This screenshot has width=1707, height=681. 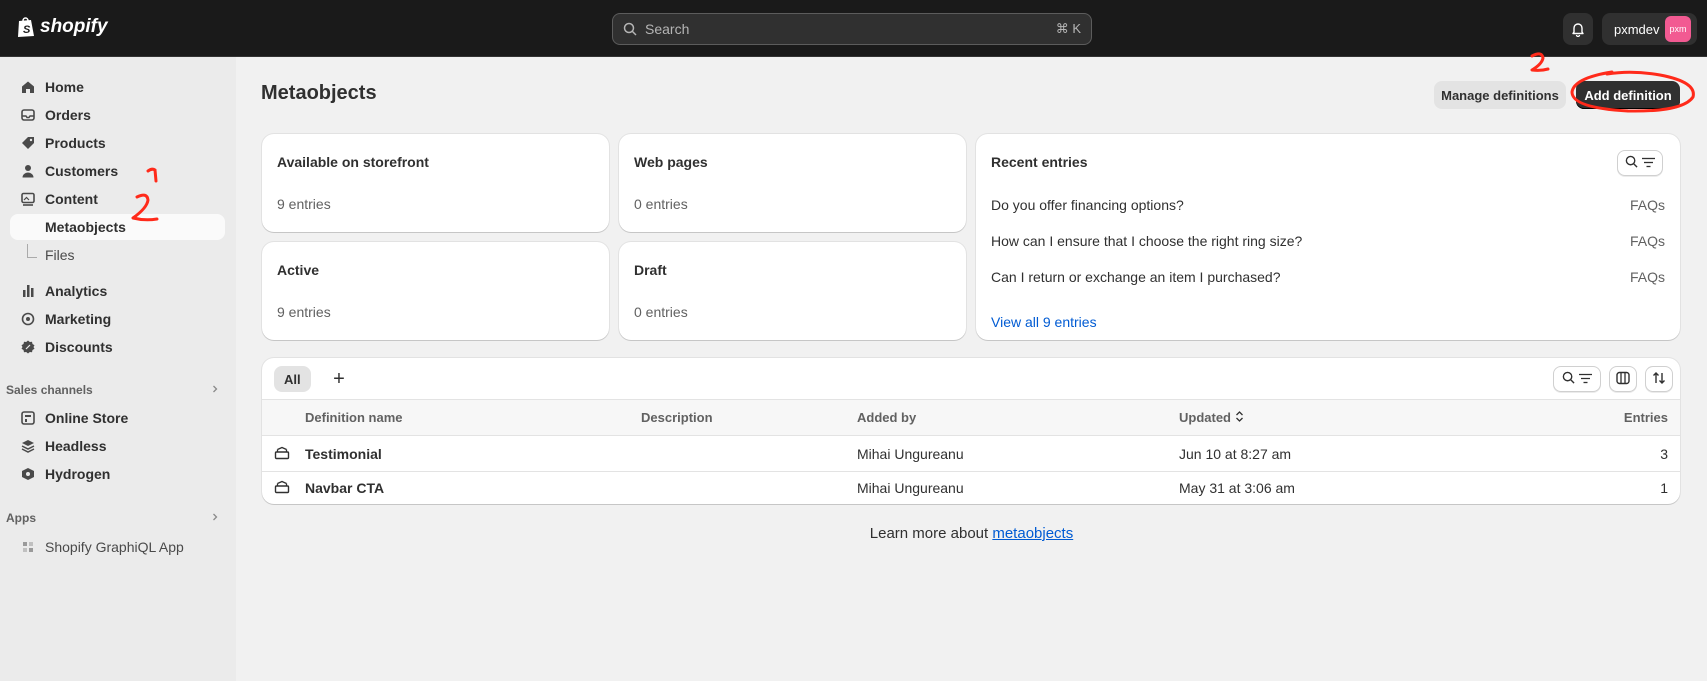 What do you see at coordinates (76, 291) in the screenshot?
I see `sidebar-item-label: Analytics` at bounding box center [76, 291].